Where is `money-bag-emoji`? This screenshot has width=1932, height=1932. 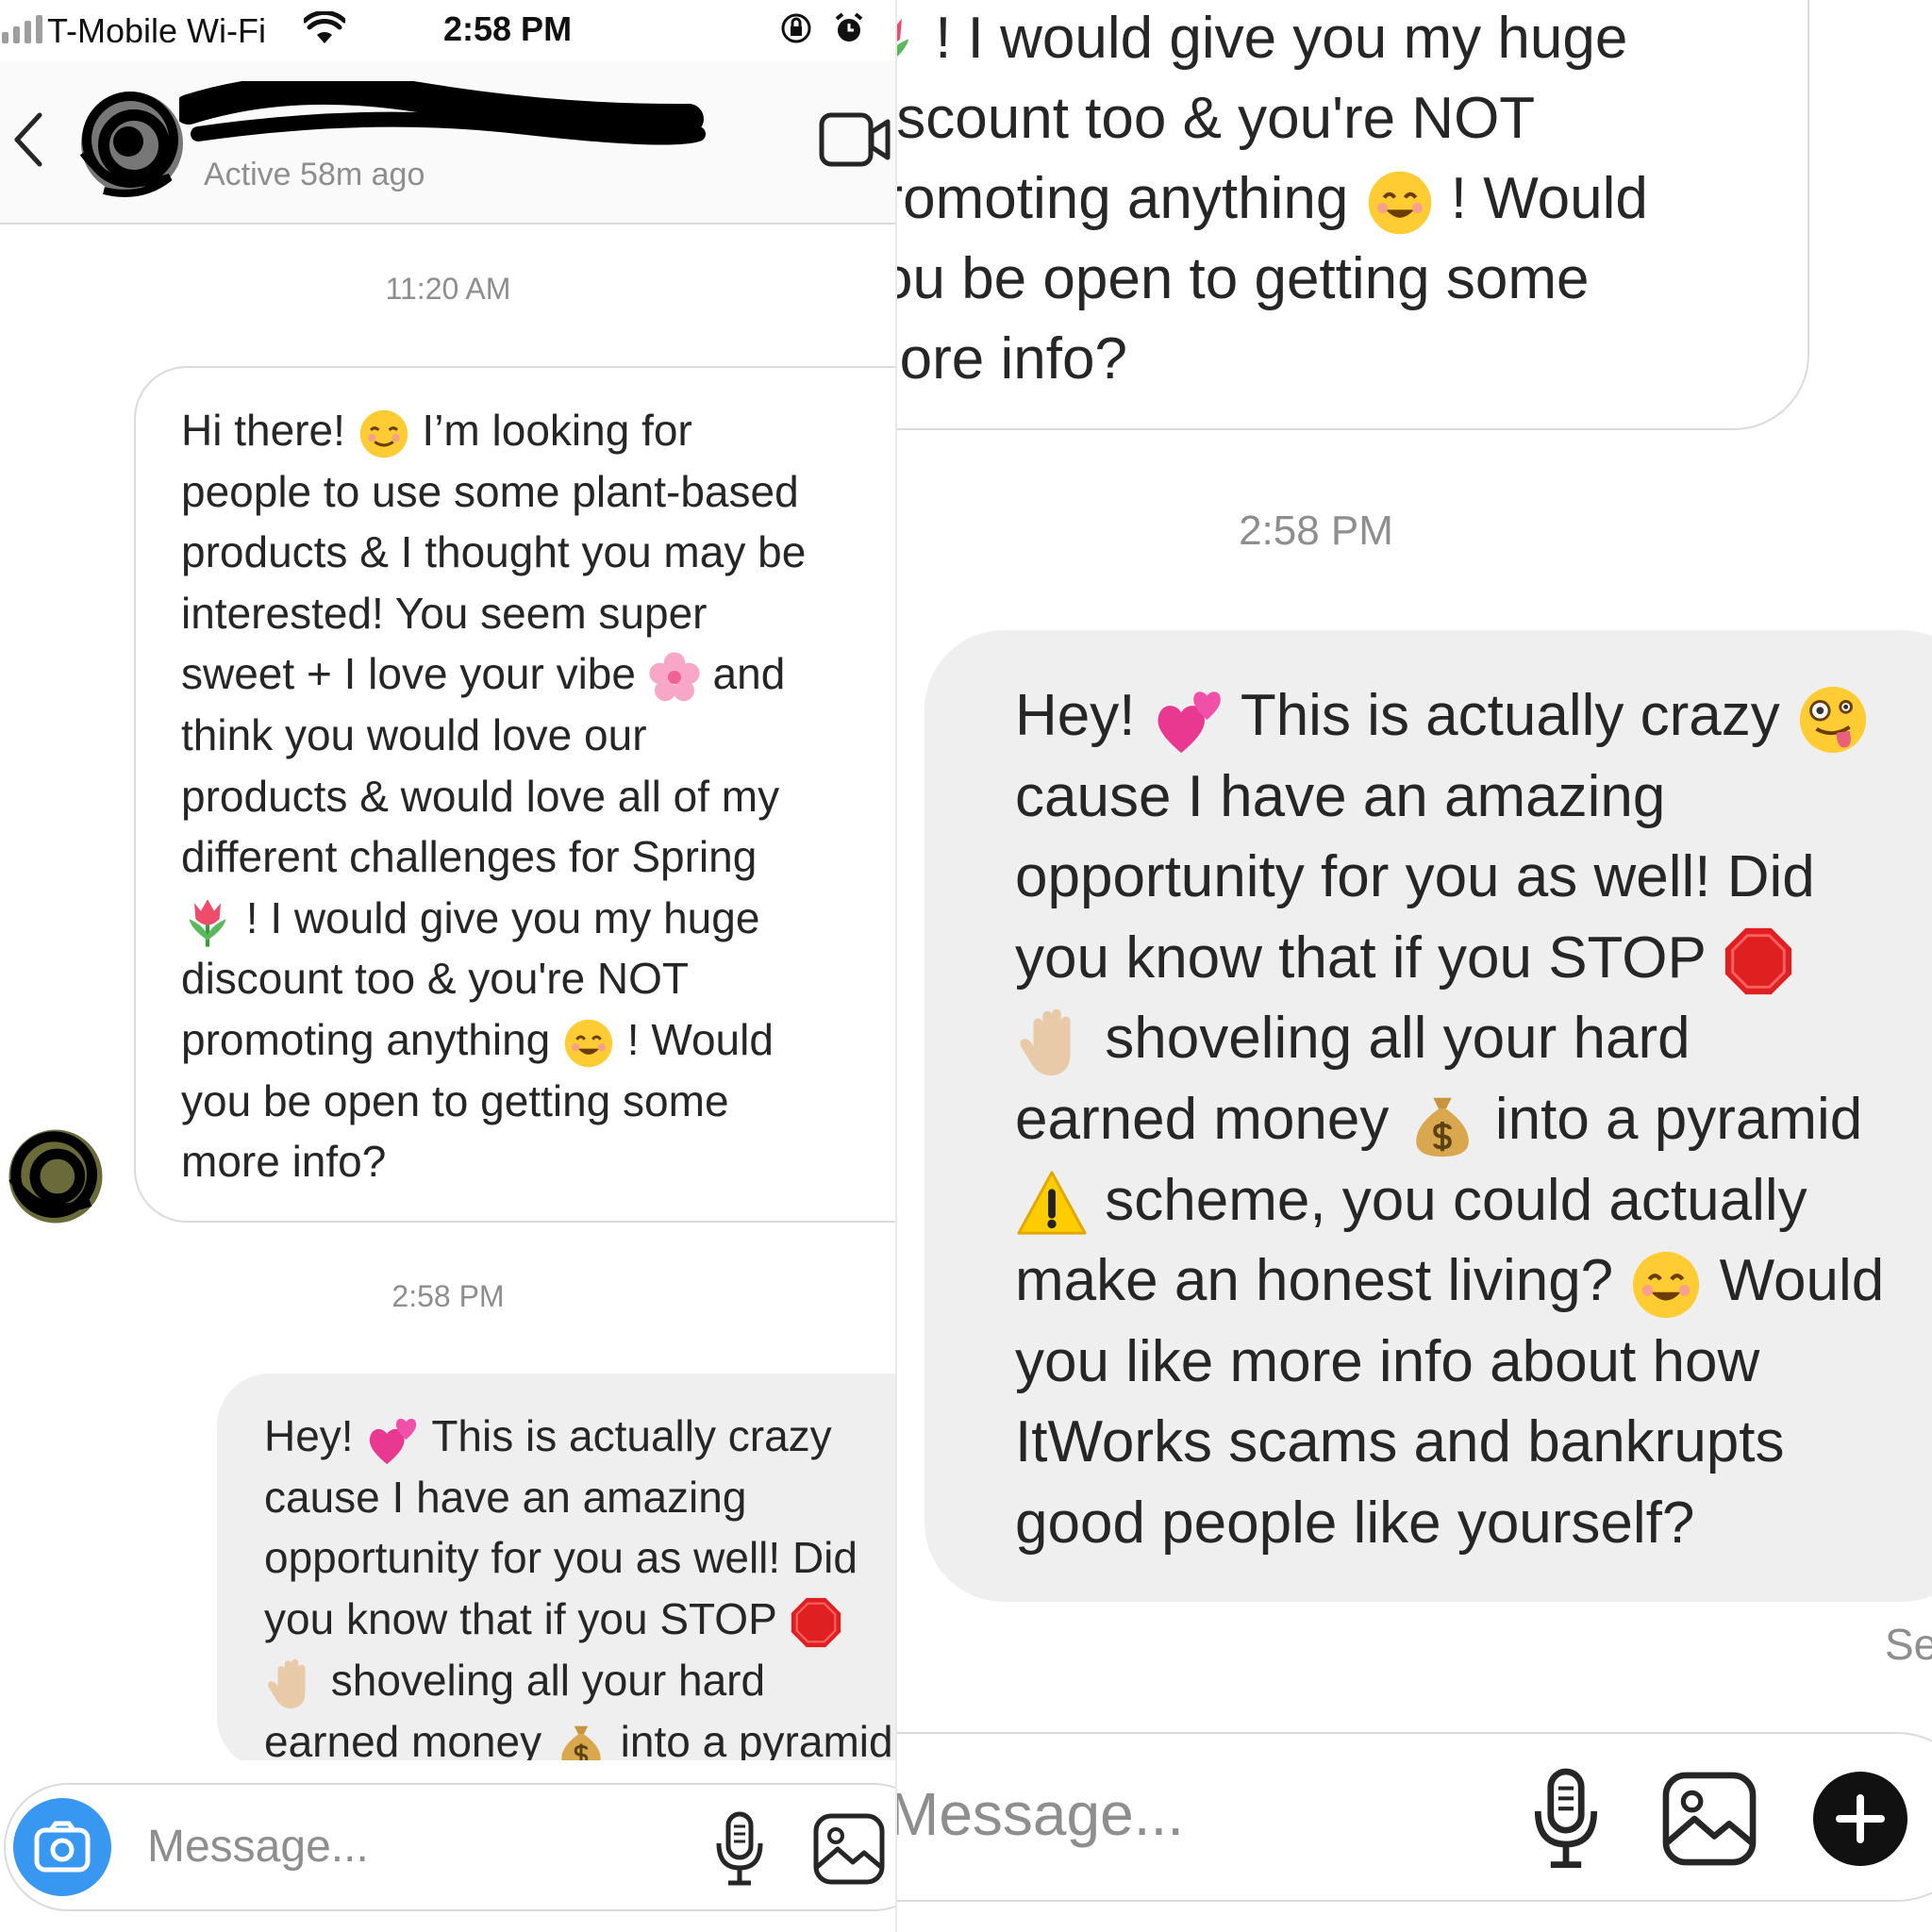 money-bag-emoji is located at coordinates (1442, 1127).